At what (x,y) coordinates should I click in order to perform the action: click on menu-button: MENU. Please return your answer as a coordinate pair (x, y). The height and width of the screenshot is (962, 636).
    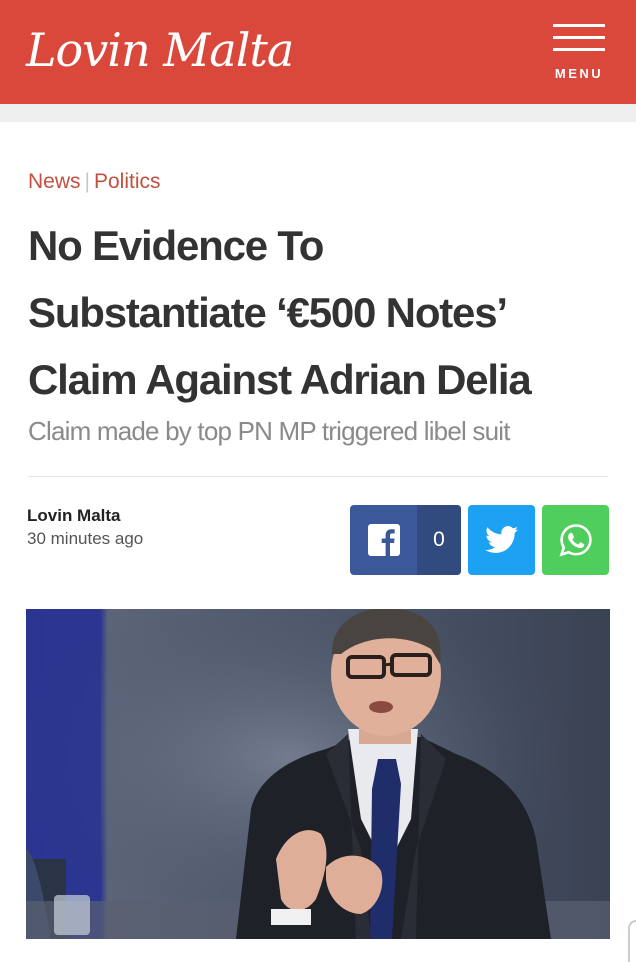
    Looking at the image, I should click on (579, 53).